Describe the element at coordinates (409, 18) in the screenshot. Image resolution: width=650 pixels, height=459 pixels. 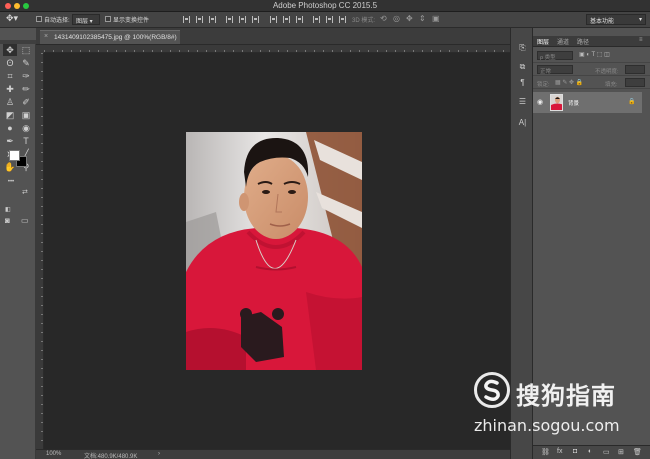
I see `3d-pan-icon: ✥` at that location.